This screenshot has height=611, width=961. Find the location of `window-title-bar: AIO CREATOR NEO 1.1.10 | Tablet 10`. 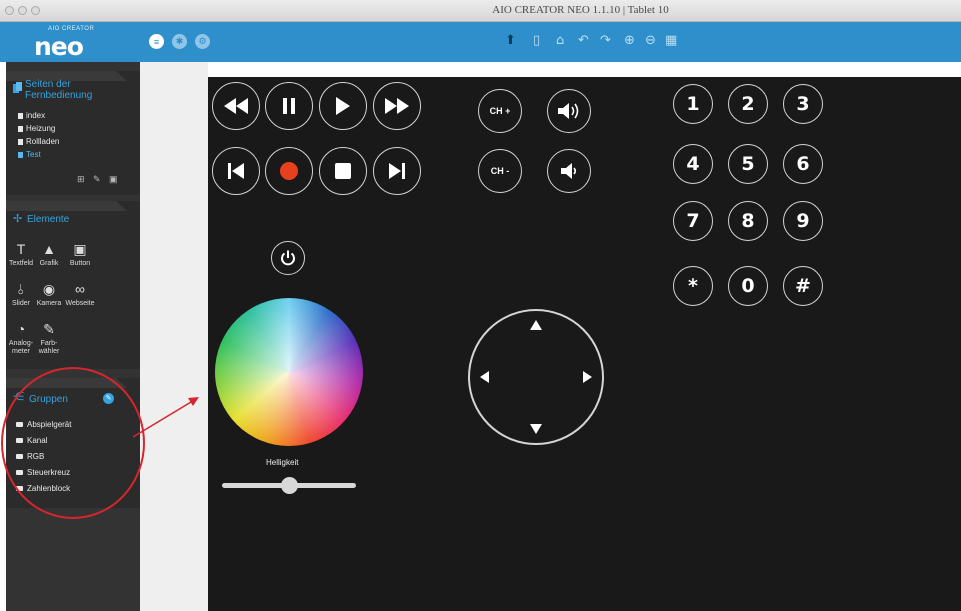

window-title-bar: AIO CREATOR NEO 1.1.10 | Tablet 10 is located at coordinates (480, 11).